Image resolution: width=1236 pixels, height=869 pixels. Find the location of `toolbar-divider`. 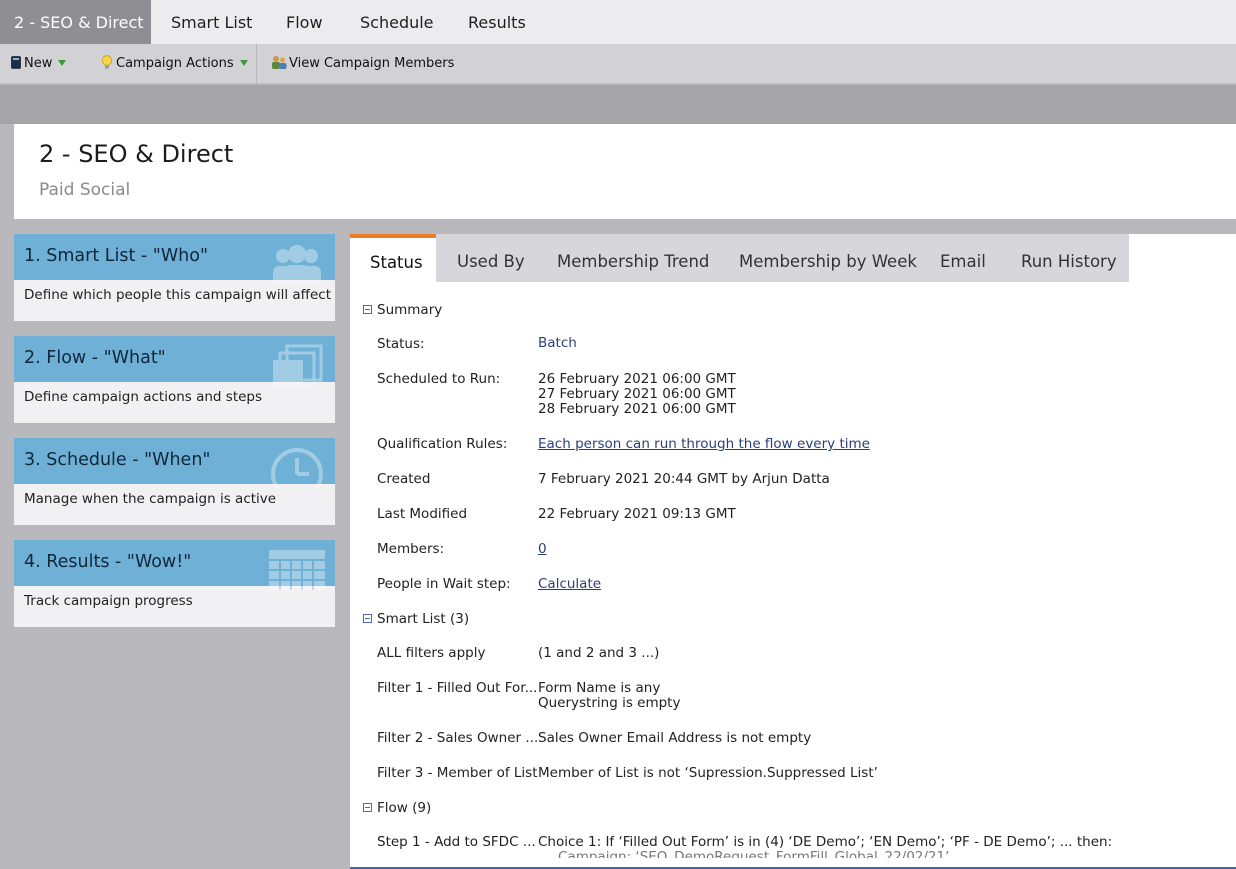

toolbar-divider is located at coordinates (256, 64).